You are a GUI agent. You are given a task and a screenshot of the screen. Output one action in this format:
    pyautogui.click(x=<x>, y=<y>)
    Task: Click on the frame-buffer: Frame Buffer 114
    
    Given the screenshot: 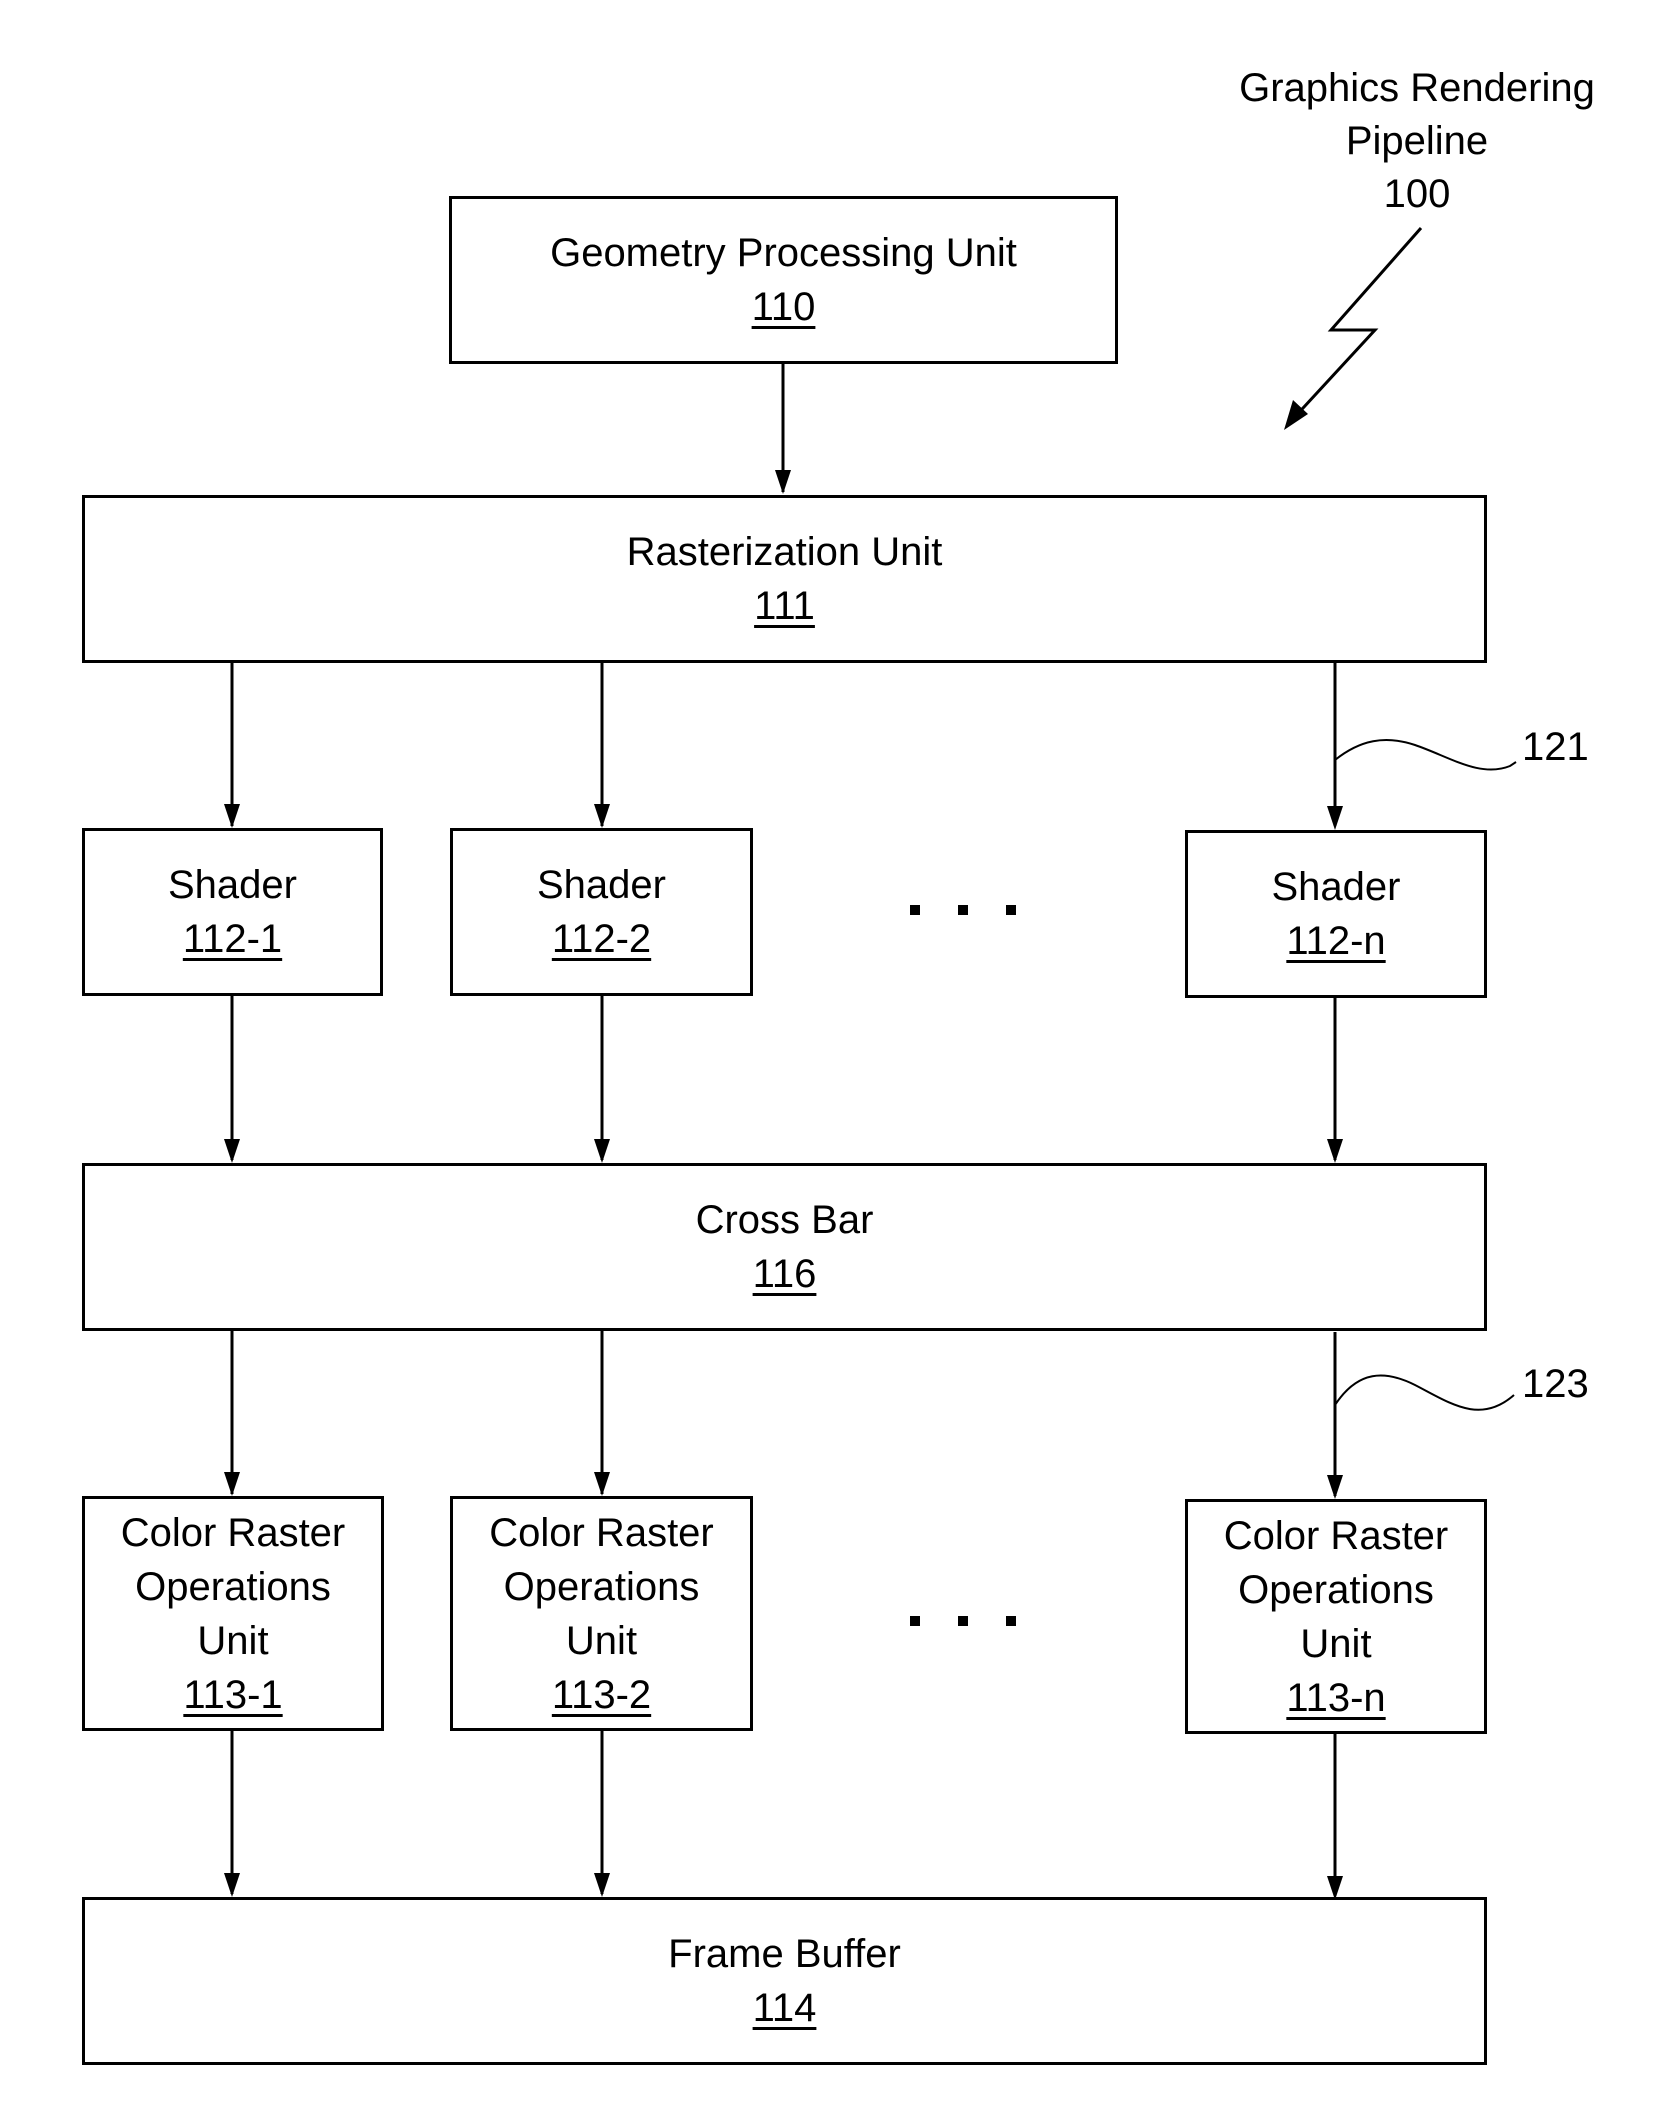 What is the action you would take?
    pyautogui.click(x=784, y=1981)
    